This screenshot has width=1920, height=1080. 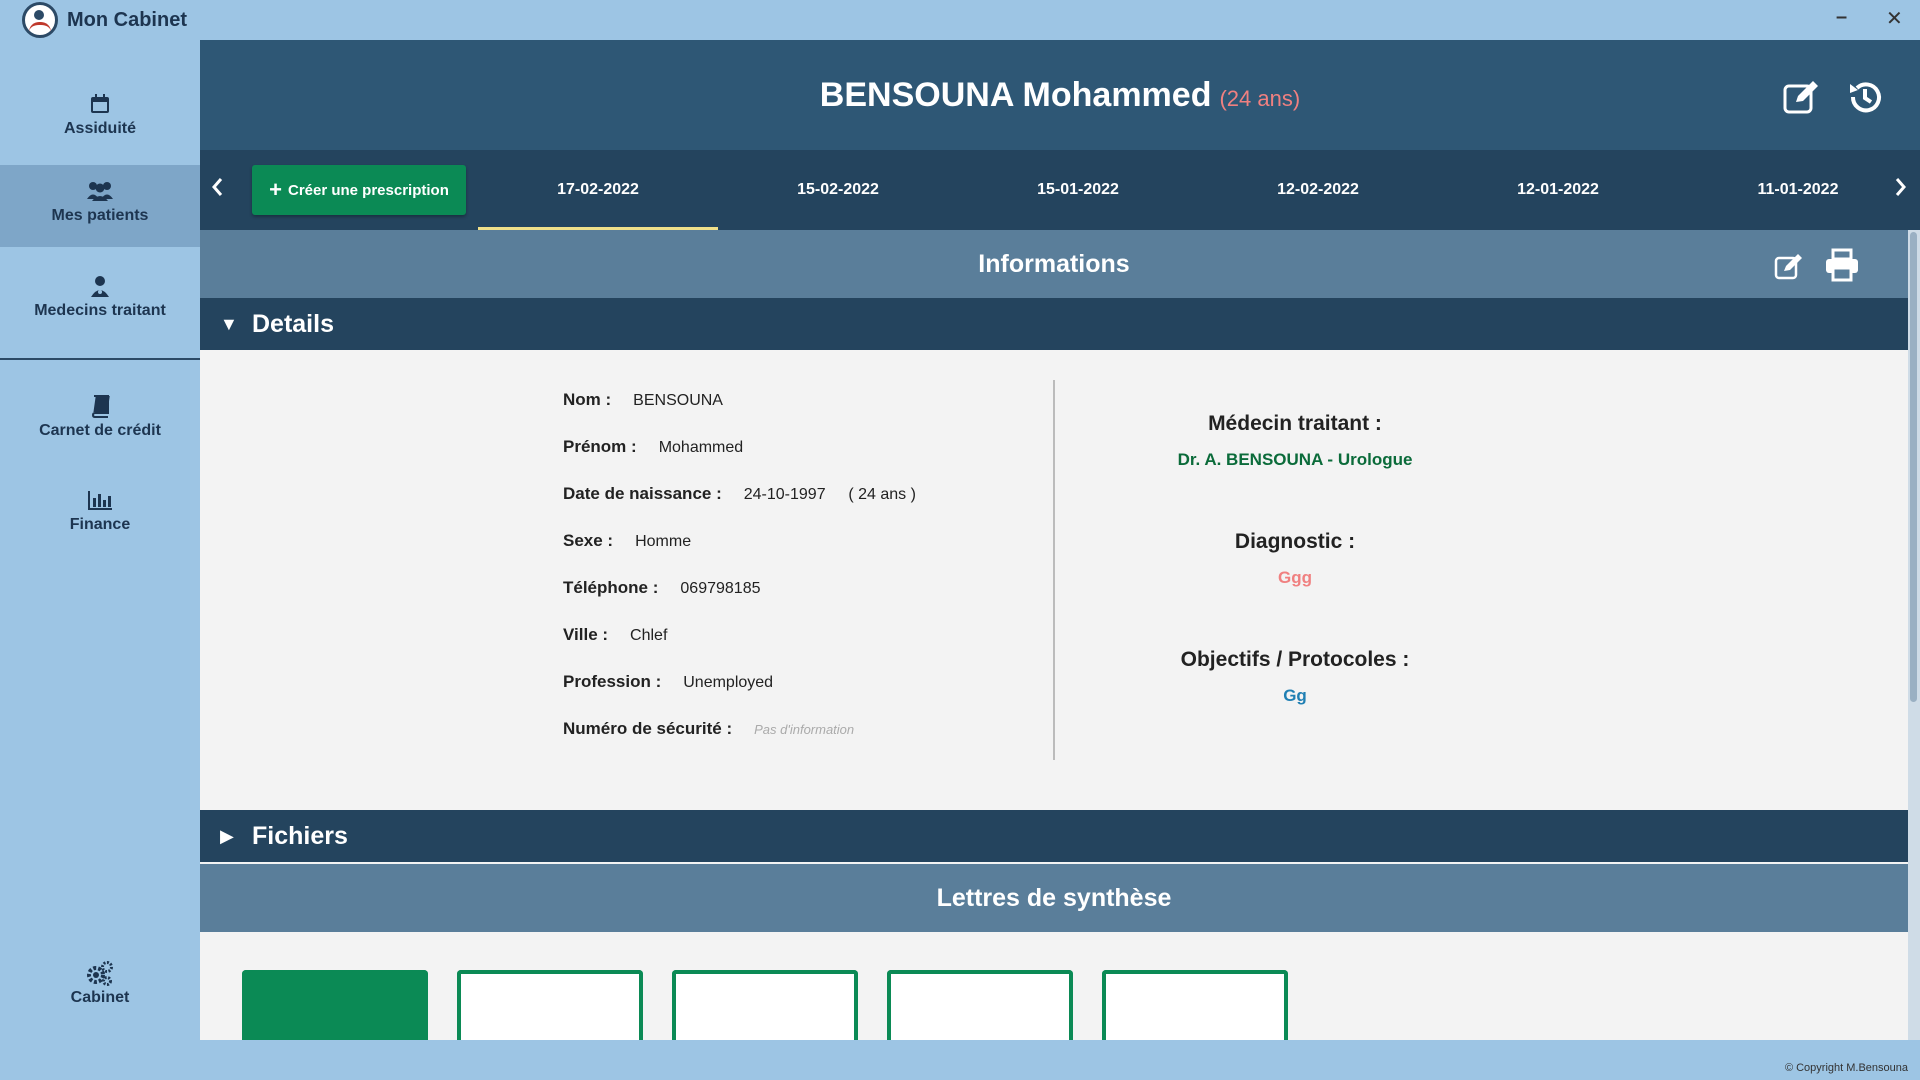 I want to click on informations-title: Informations, so click(x=1054, y=264).